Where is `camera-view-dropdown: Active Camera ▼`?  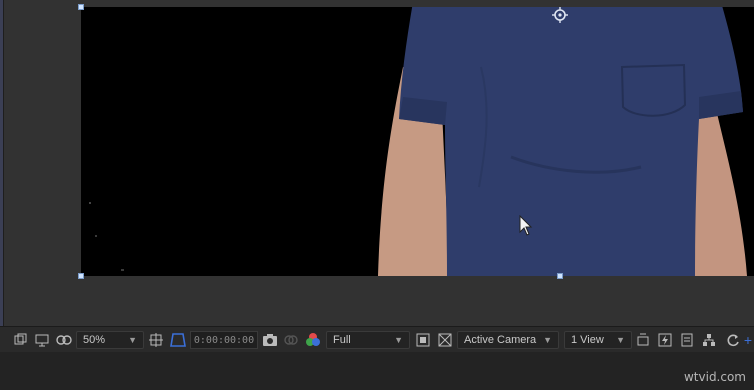
camera-view-dropdown: Active Camera ▼ is located at coordinates (508, 340).